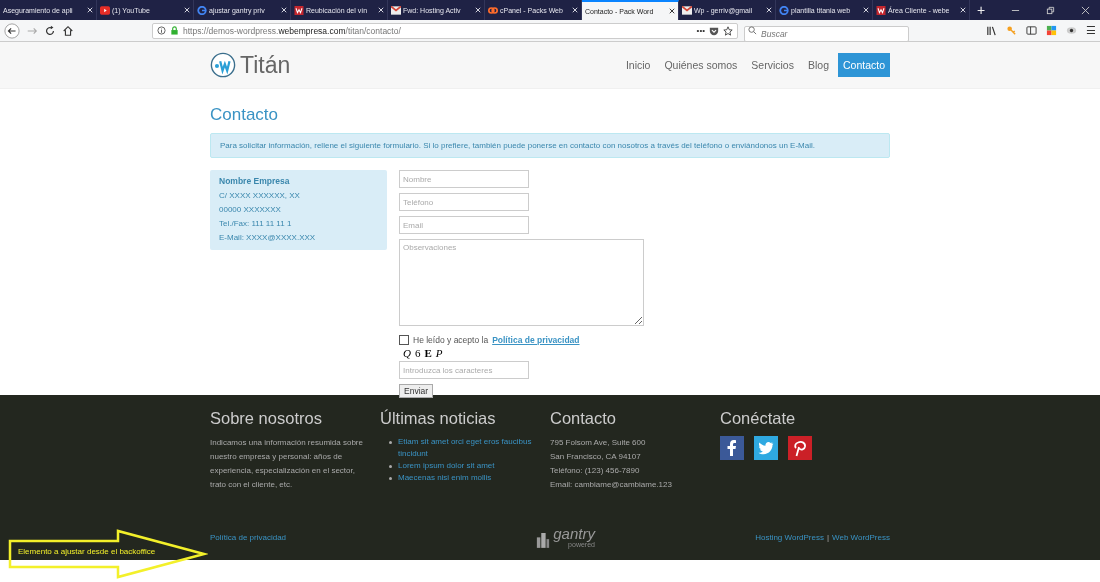 The width and height of the screenshot is (1100, 582). Describe the element at coordinates (521, 282) in the screenshot. I see `comments-field: Observaciones` at that location.